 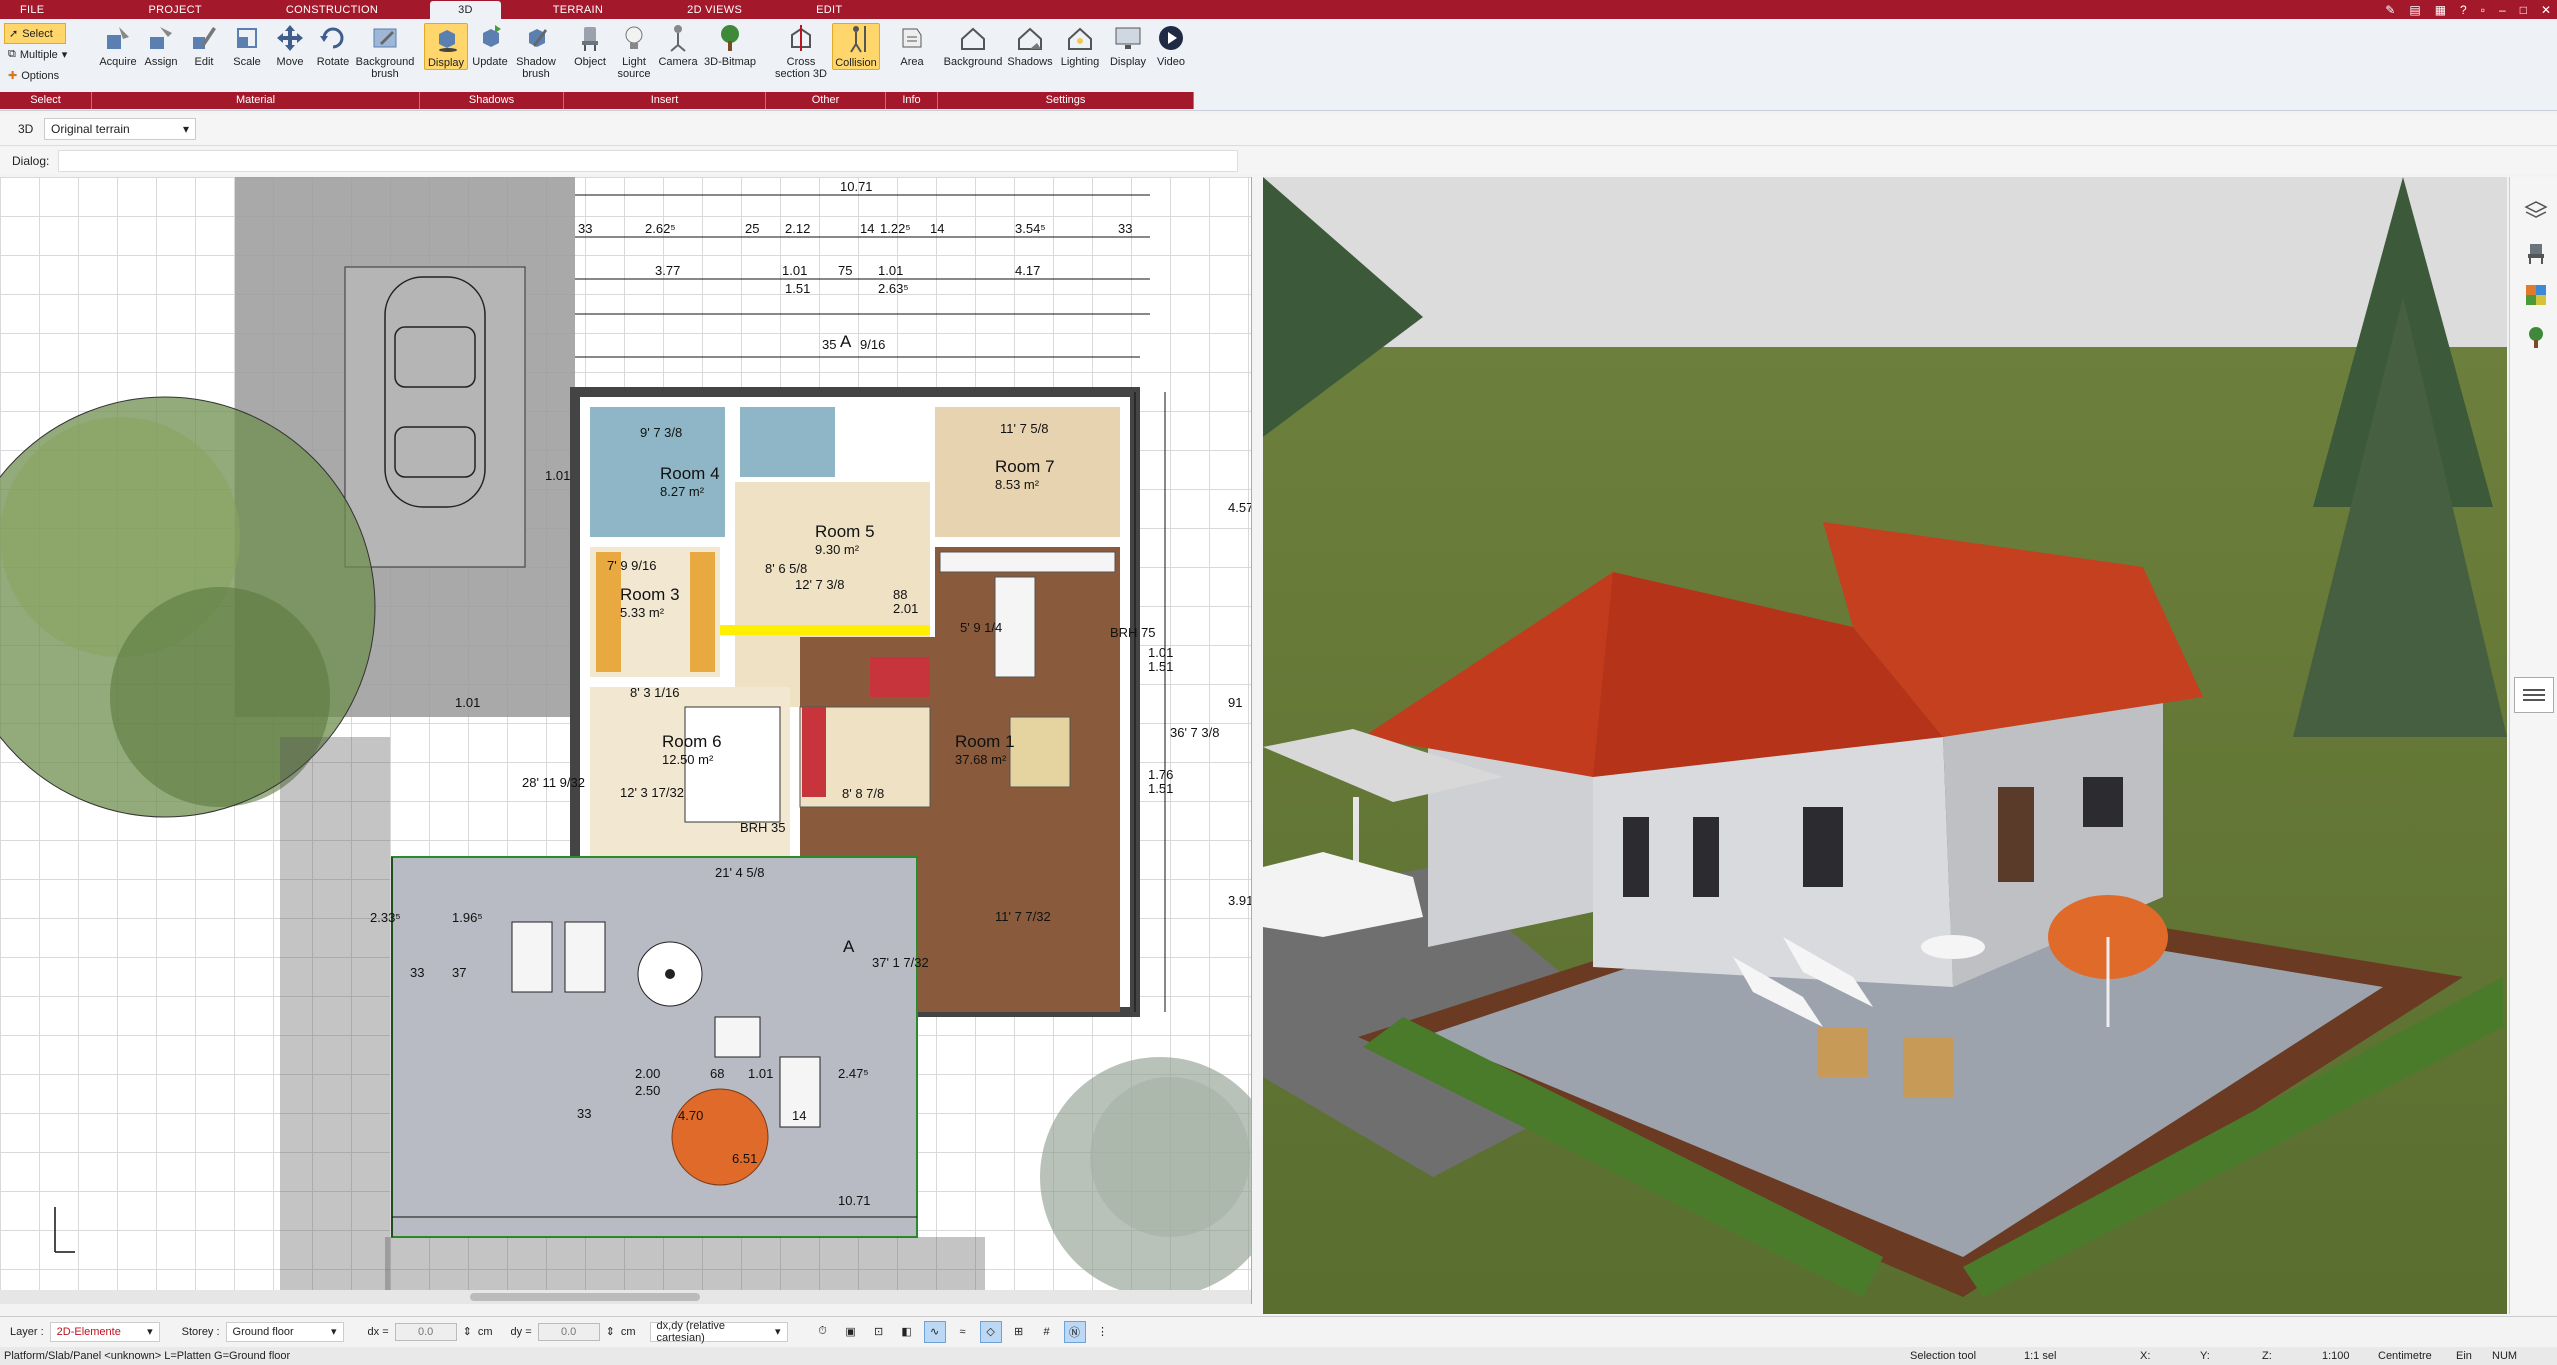 I want to click on room-3-dims: 7' 9 9/16, so click(x=631, y=565).